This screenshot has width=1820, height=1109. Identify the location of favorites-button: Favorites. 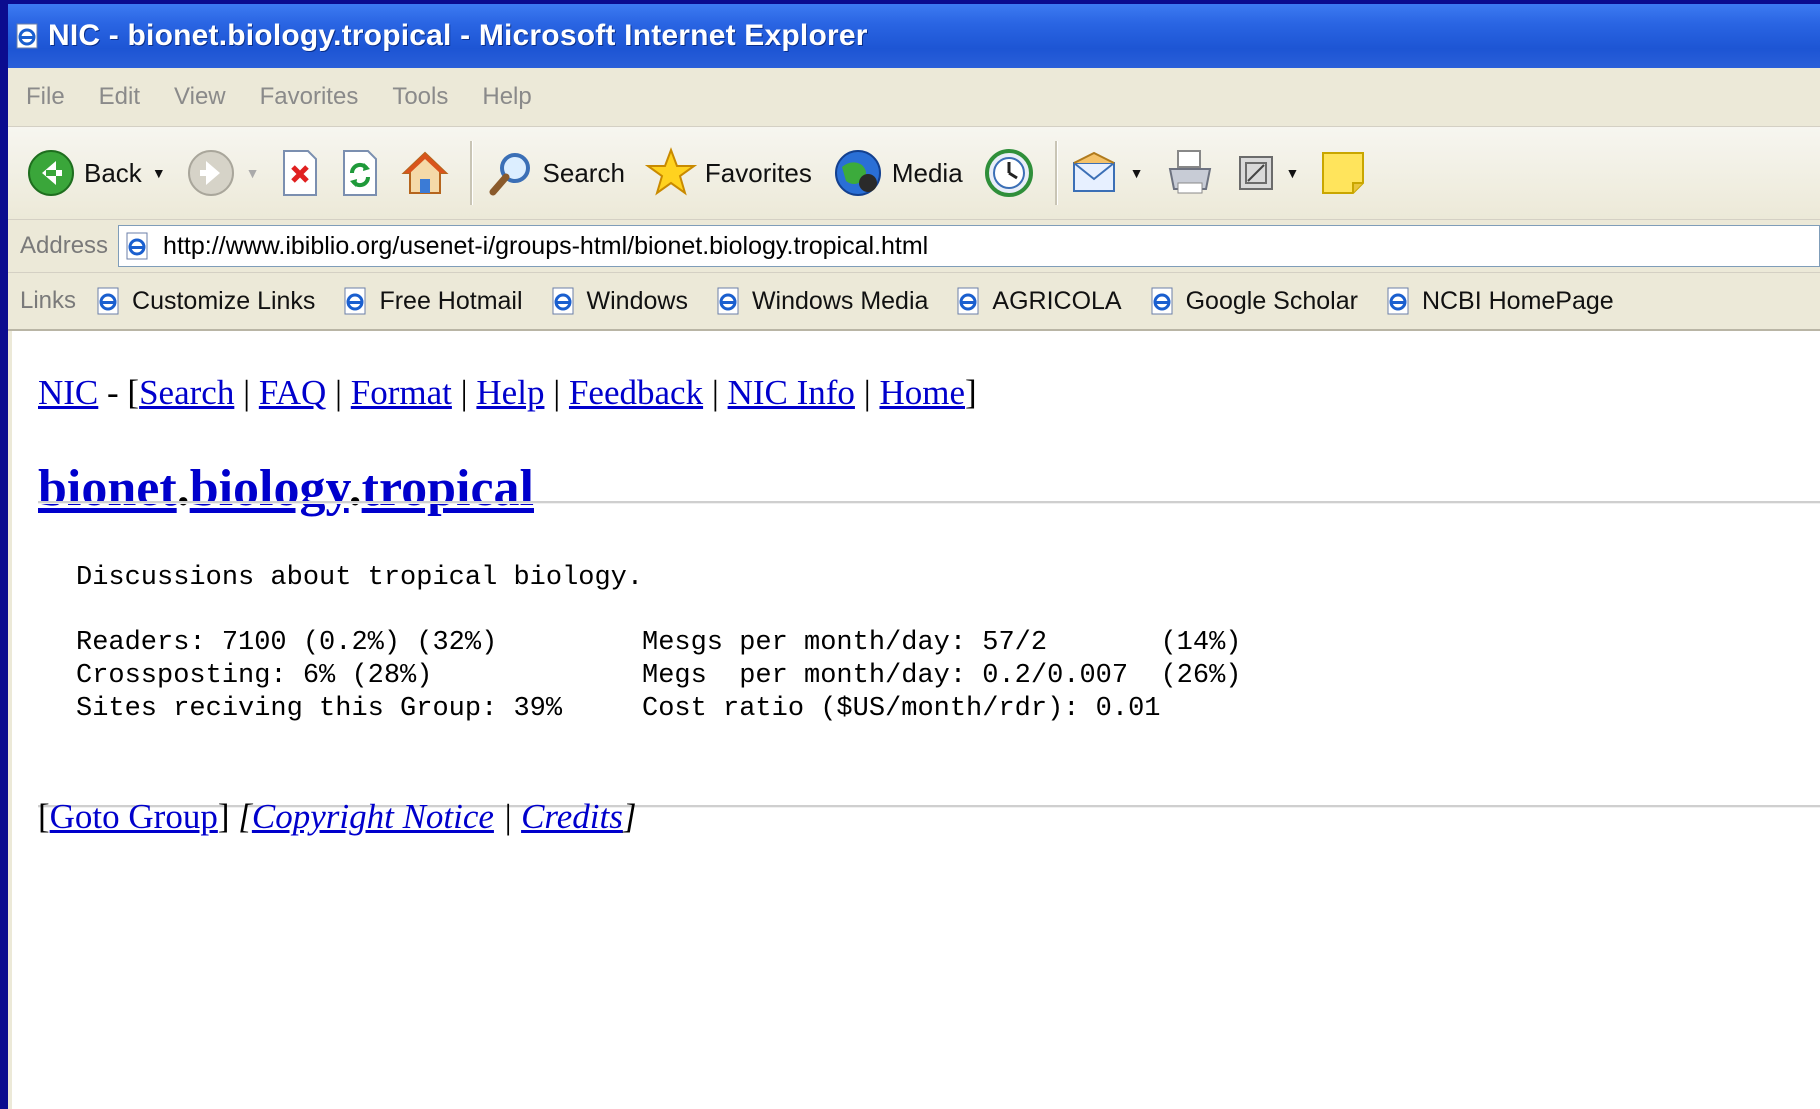
(728, 173).